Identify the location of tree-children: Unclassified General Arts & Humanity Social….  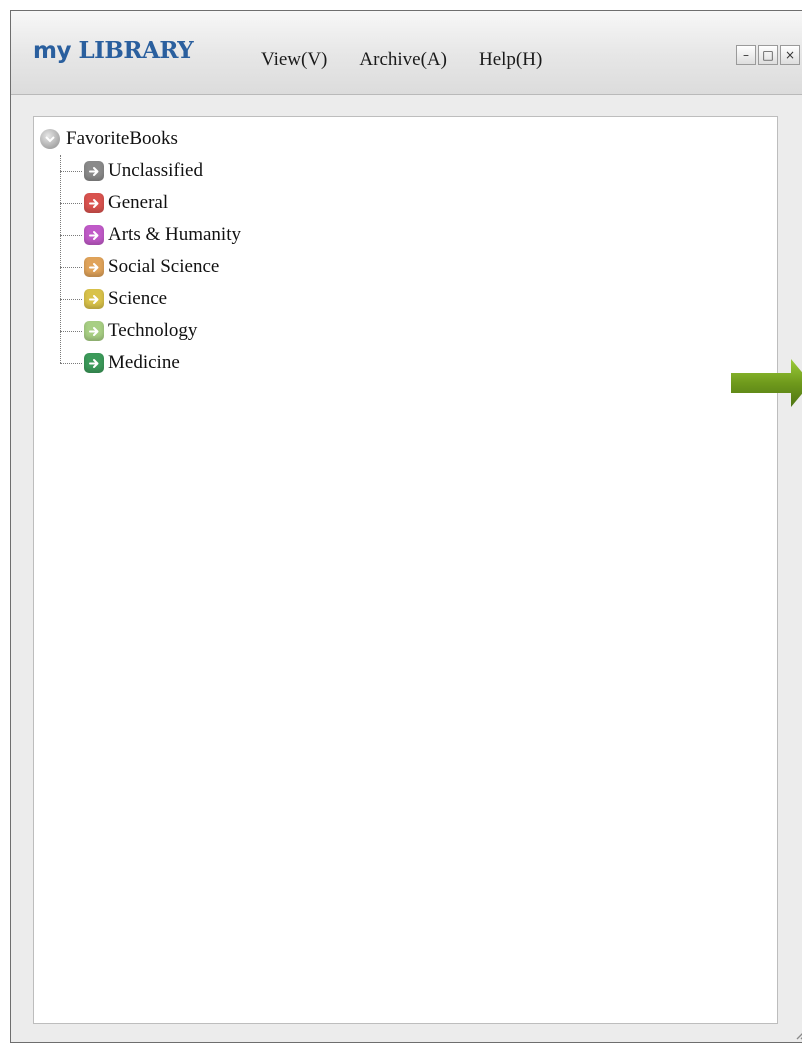
(150, 267).